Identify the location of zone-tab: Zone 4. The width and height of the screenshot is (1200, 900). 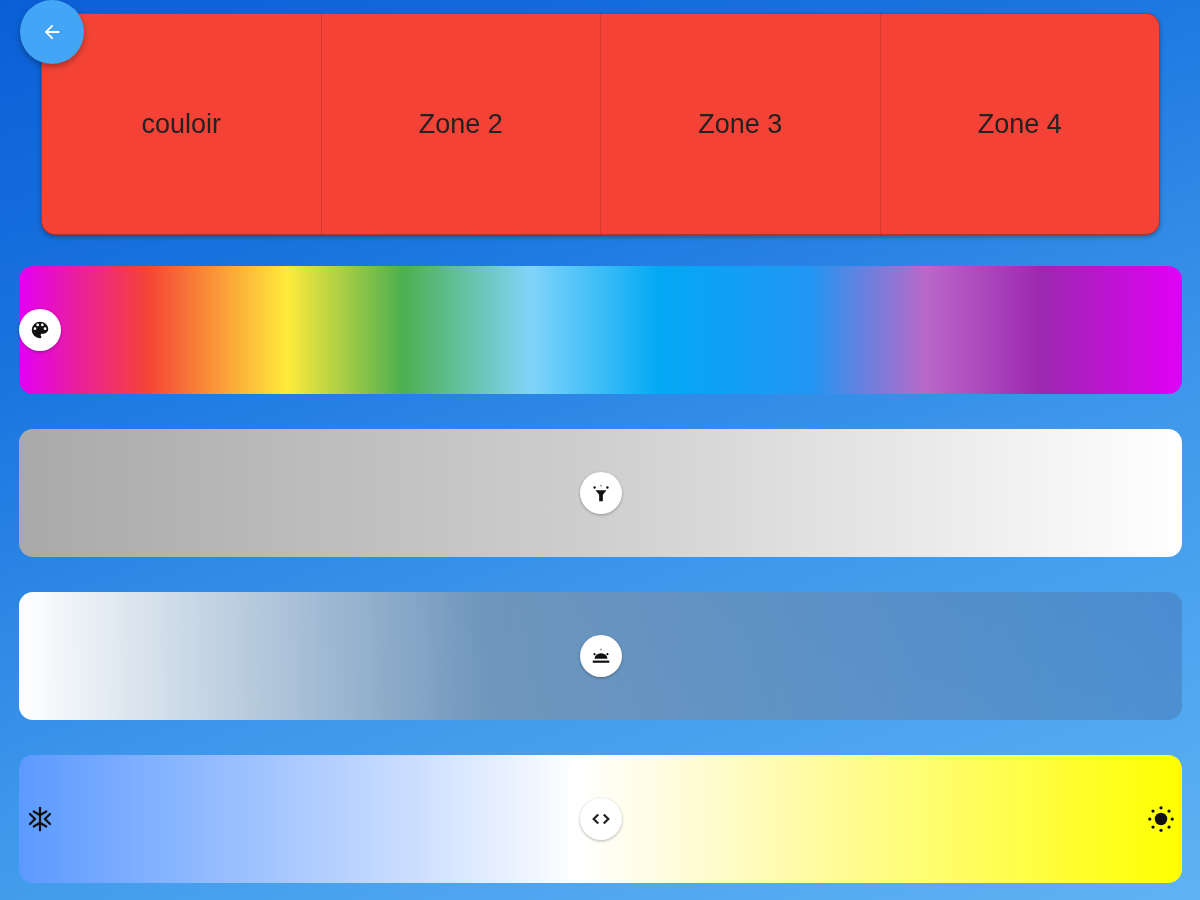
(1019, 124).